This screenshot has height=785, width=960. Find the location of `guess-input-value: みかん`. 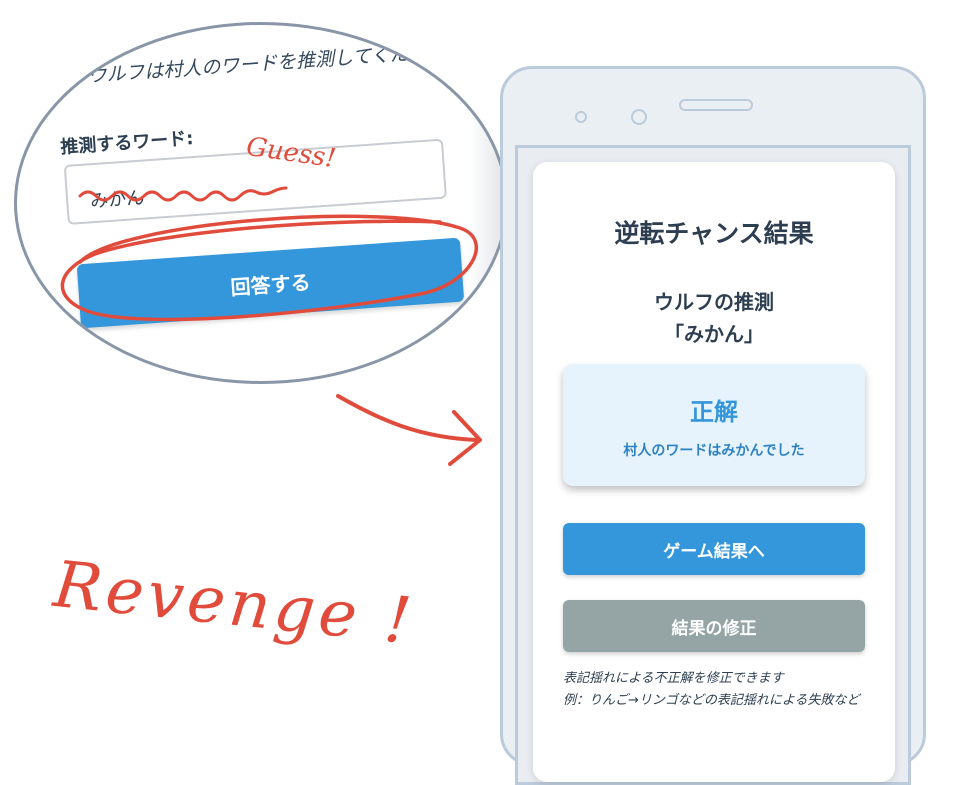

guess-input-value: みかん is located at coordinates (117, 200).